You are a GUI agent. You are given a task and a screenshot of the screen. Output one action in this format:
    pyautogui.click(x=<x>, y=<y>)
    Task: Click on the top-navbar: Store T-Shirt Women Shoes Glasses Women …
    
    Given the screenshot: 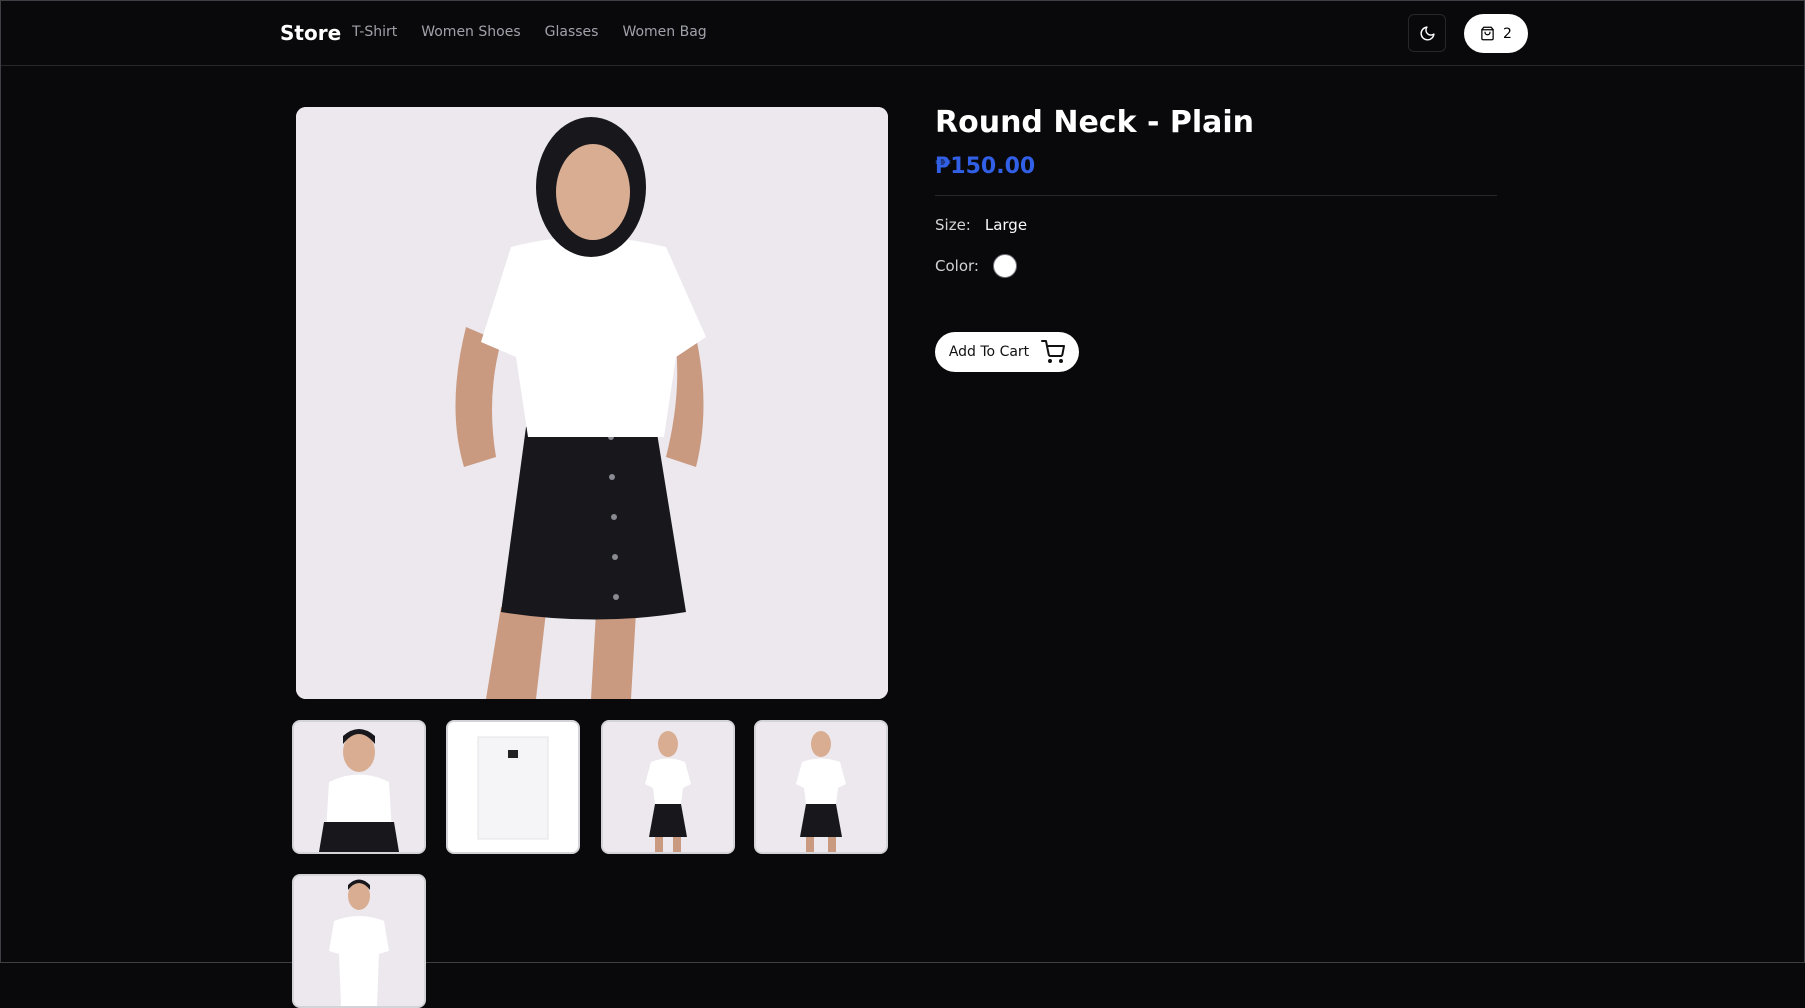 What is the action you would take?
    pyautogui.click(x=902, y=33)
    